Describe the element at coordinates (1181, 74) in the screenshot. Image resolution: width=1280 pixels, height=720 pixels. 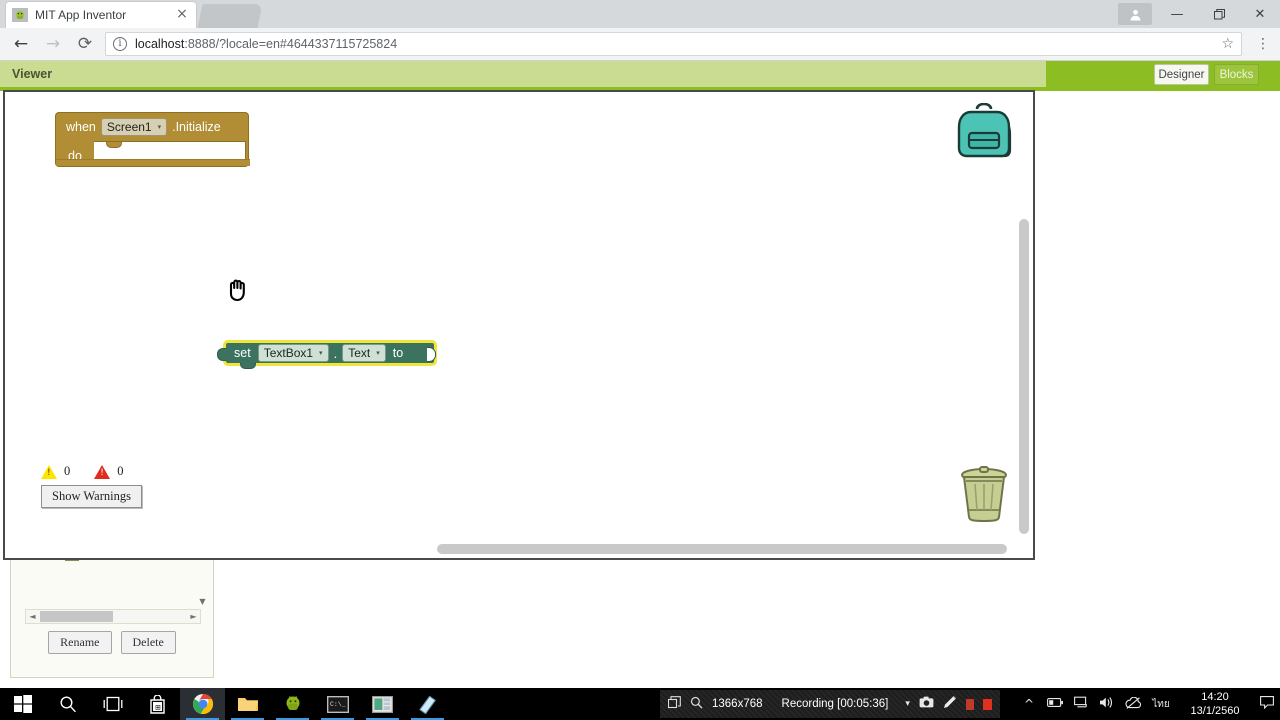
I see `designer-tab-button: Designer` at that location.